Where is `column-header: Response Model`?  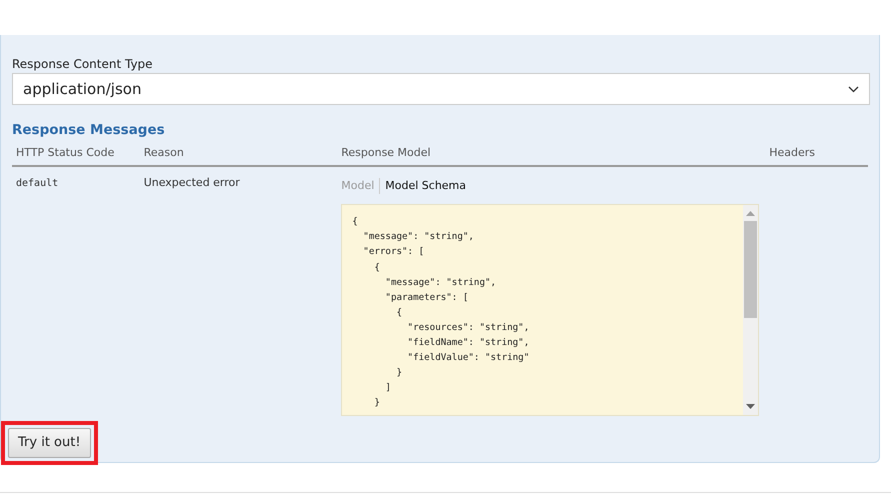 column-header: Response Model is located at coordinates (386, 153).